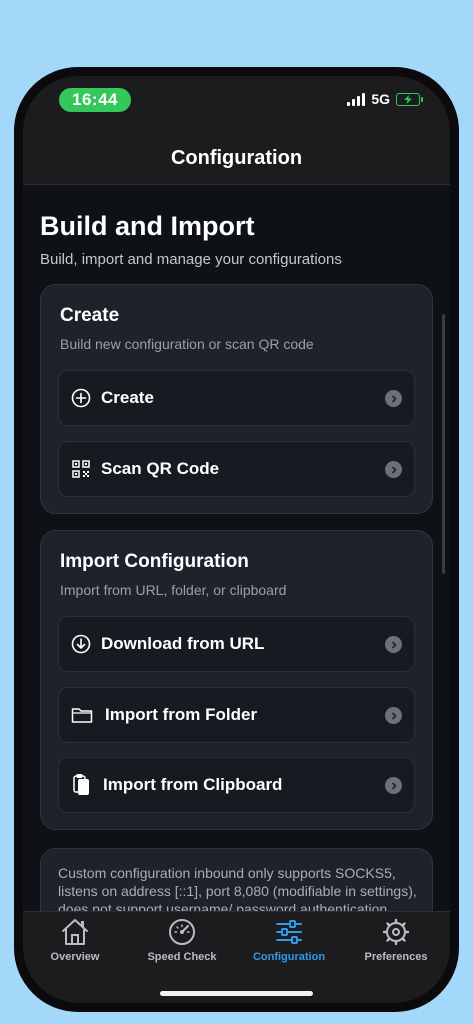 The image size is (473, 1024). I want to click on cellular-signal-icon, so click(356, 99).